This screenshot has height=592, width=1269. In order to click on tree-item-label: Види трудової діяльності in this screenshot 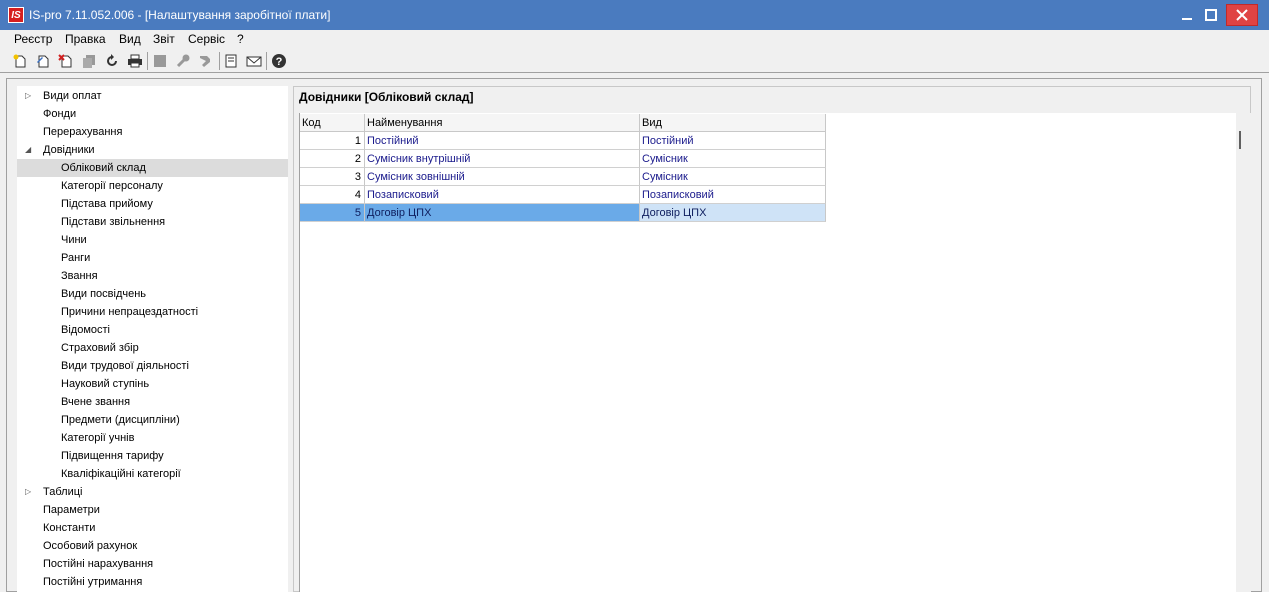, I will do `click(125, 366)`.